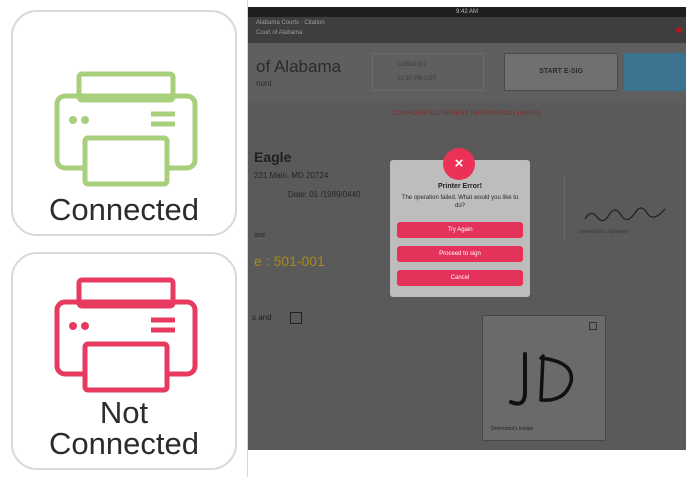  What do you see at coordinates (593, 326) in the screenshot?
I see `clear-initials-icon` at bounding box center [593, 326].